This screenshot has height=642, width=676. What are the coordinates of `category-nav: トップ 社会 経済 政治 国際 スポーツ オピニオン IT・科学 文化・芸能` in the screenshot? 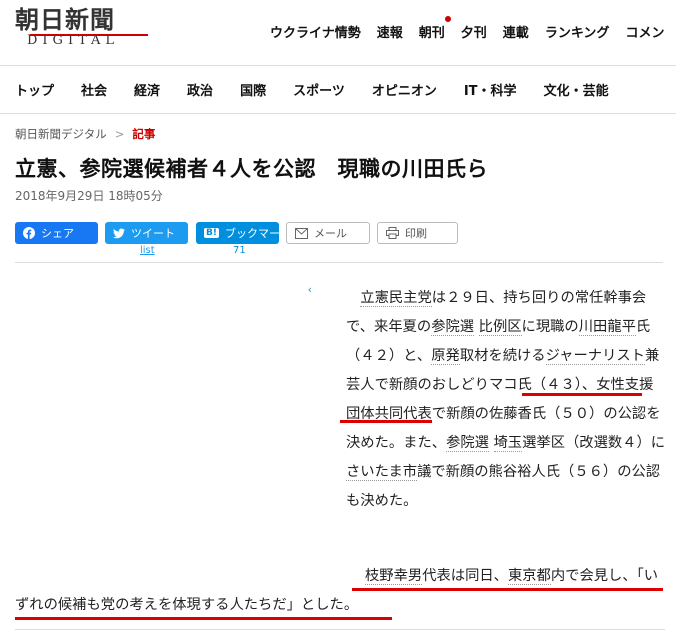 It's located at (338, 90).